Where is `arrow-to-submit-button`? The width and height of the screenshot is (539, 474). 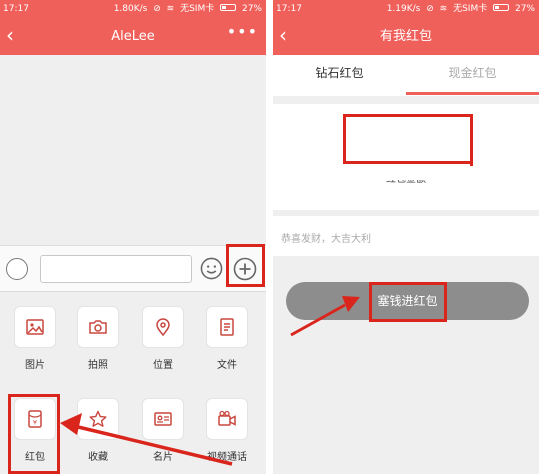
arrow-to-submit-button is located at coordinates (325, 316).